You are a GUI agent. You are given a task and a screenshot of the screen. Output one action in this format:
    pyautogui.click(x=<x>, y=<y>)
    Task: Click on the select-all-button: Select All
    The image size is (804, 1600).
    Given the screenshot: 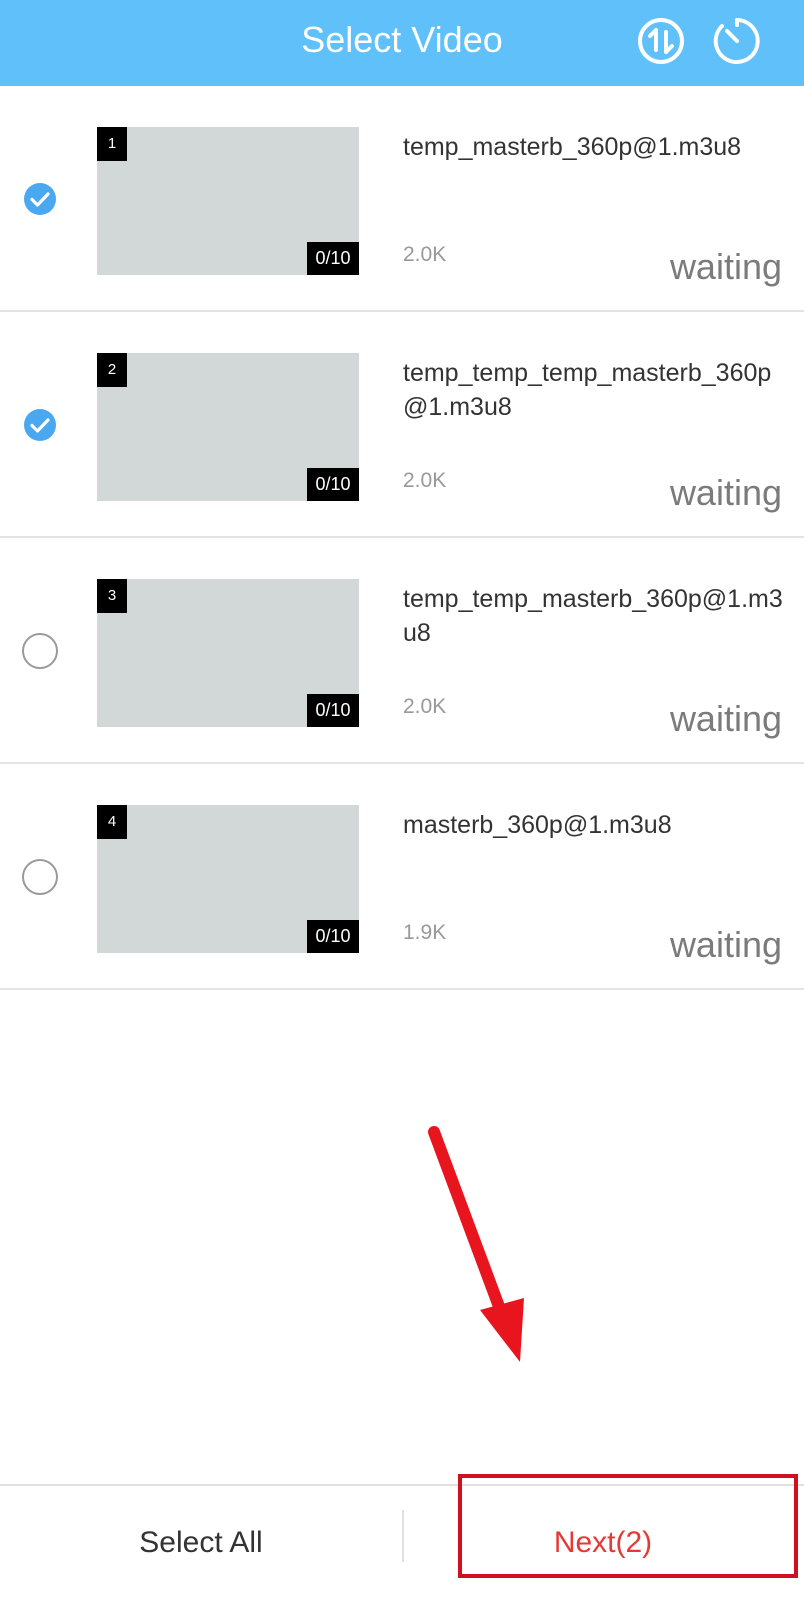 What is the action you would take?
    pyautogui.click(x=201, y=1543)
    